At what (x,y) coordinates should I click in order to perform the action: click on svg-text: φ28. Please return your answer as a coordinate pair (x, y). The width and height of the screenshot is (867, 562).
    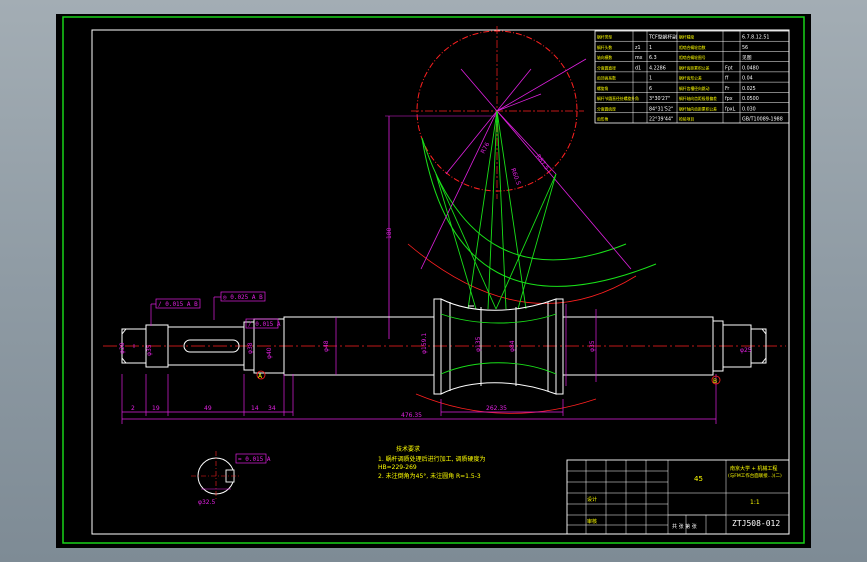
    Looking at the image, I should click on (122, 348).